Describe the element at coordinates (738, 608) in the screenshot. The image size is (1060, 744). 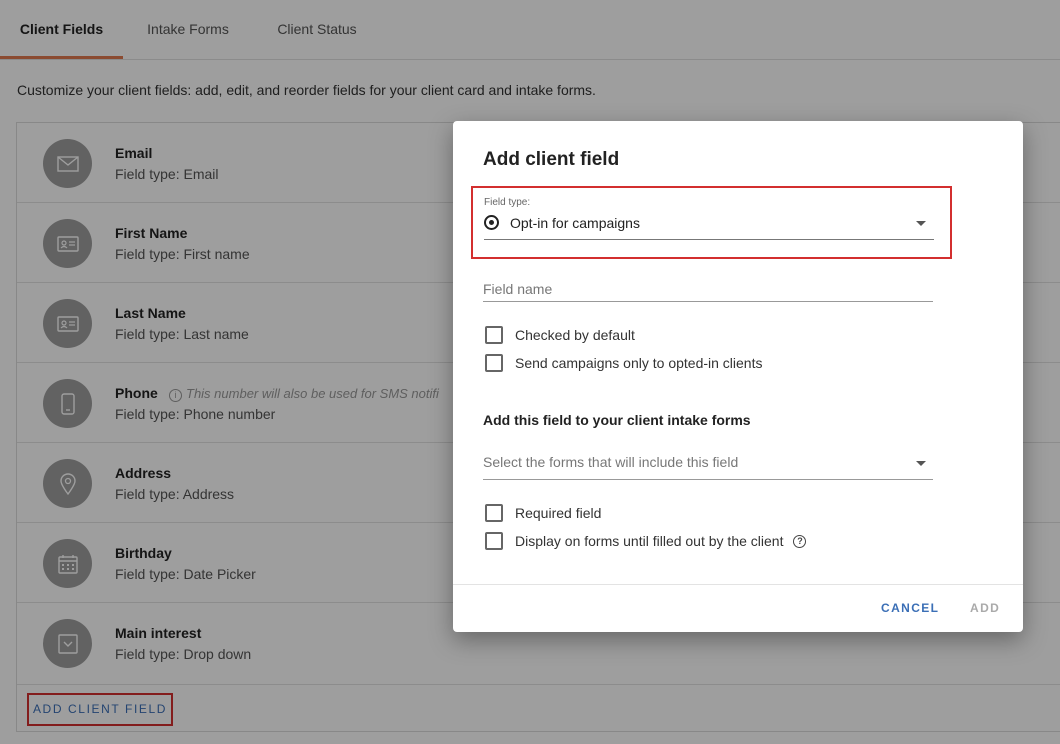
I see `dialog-footer: CANCEL ADD` at that location.